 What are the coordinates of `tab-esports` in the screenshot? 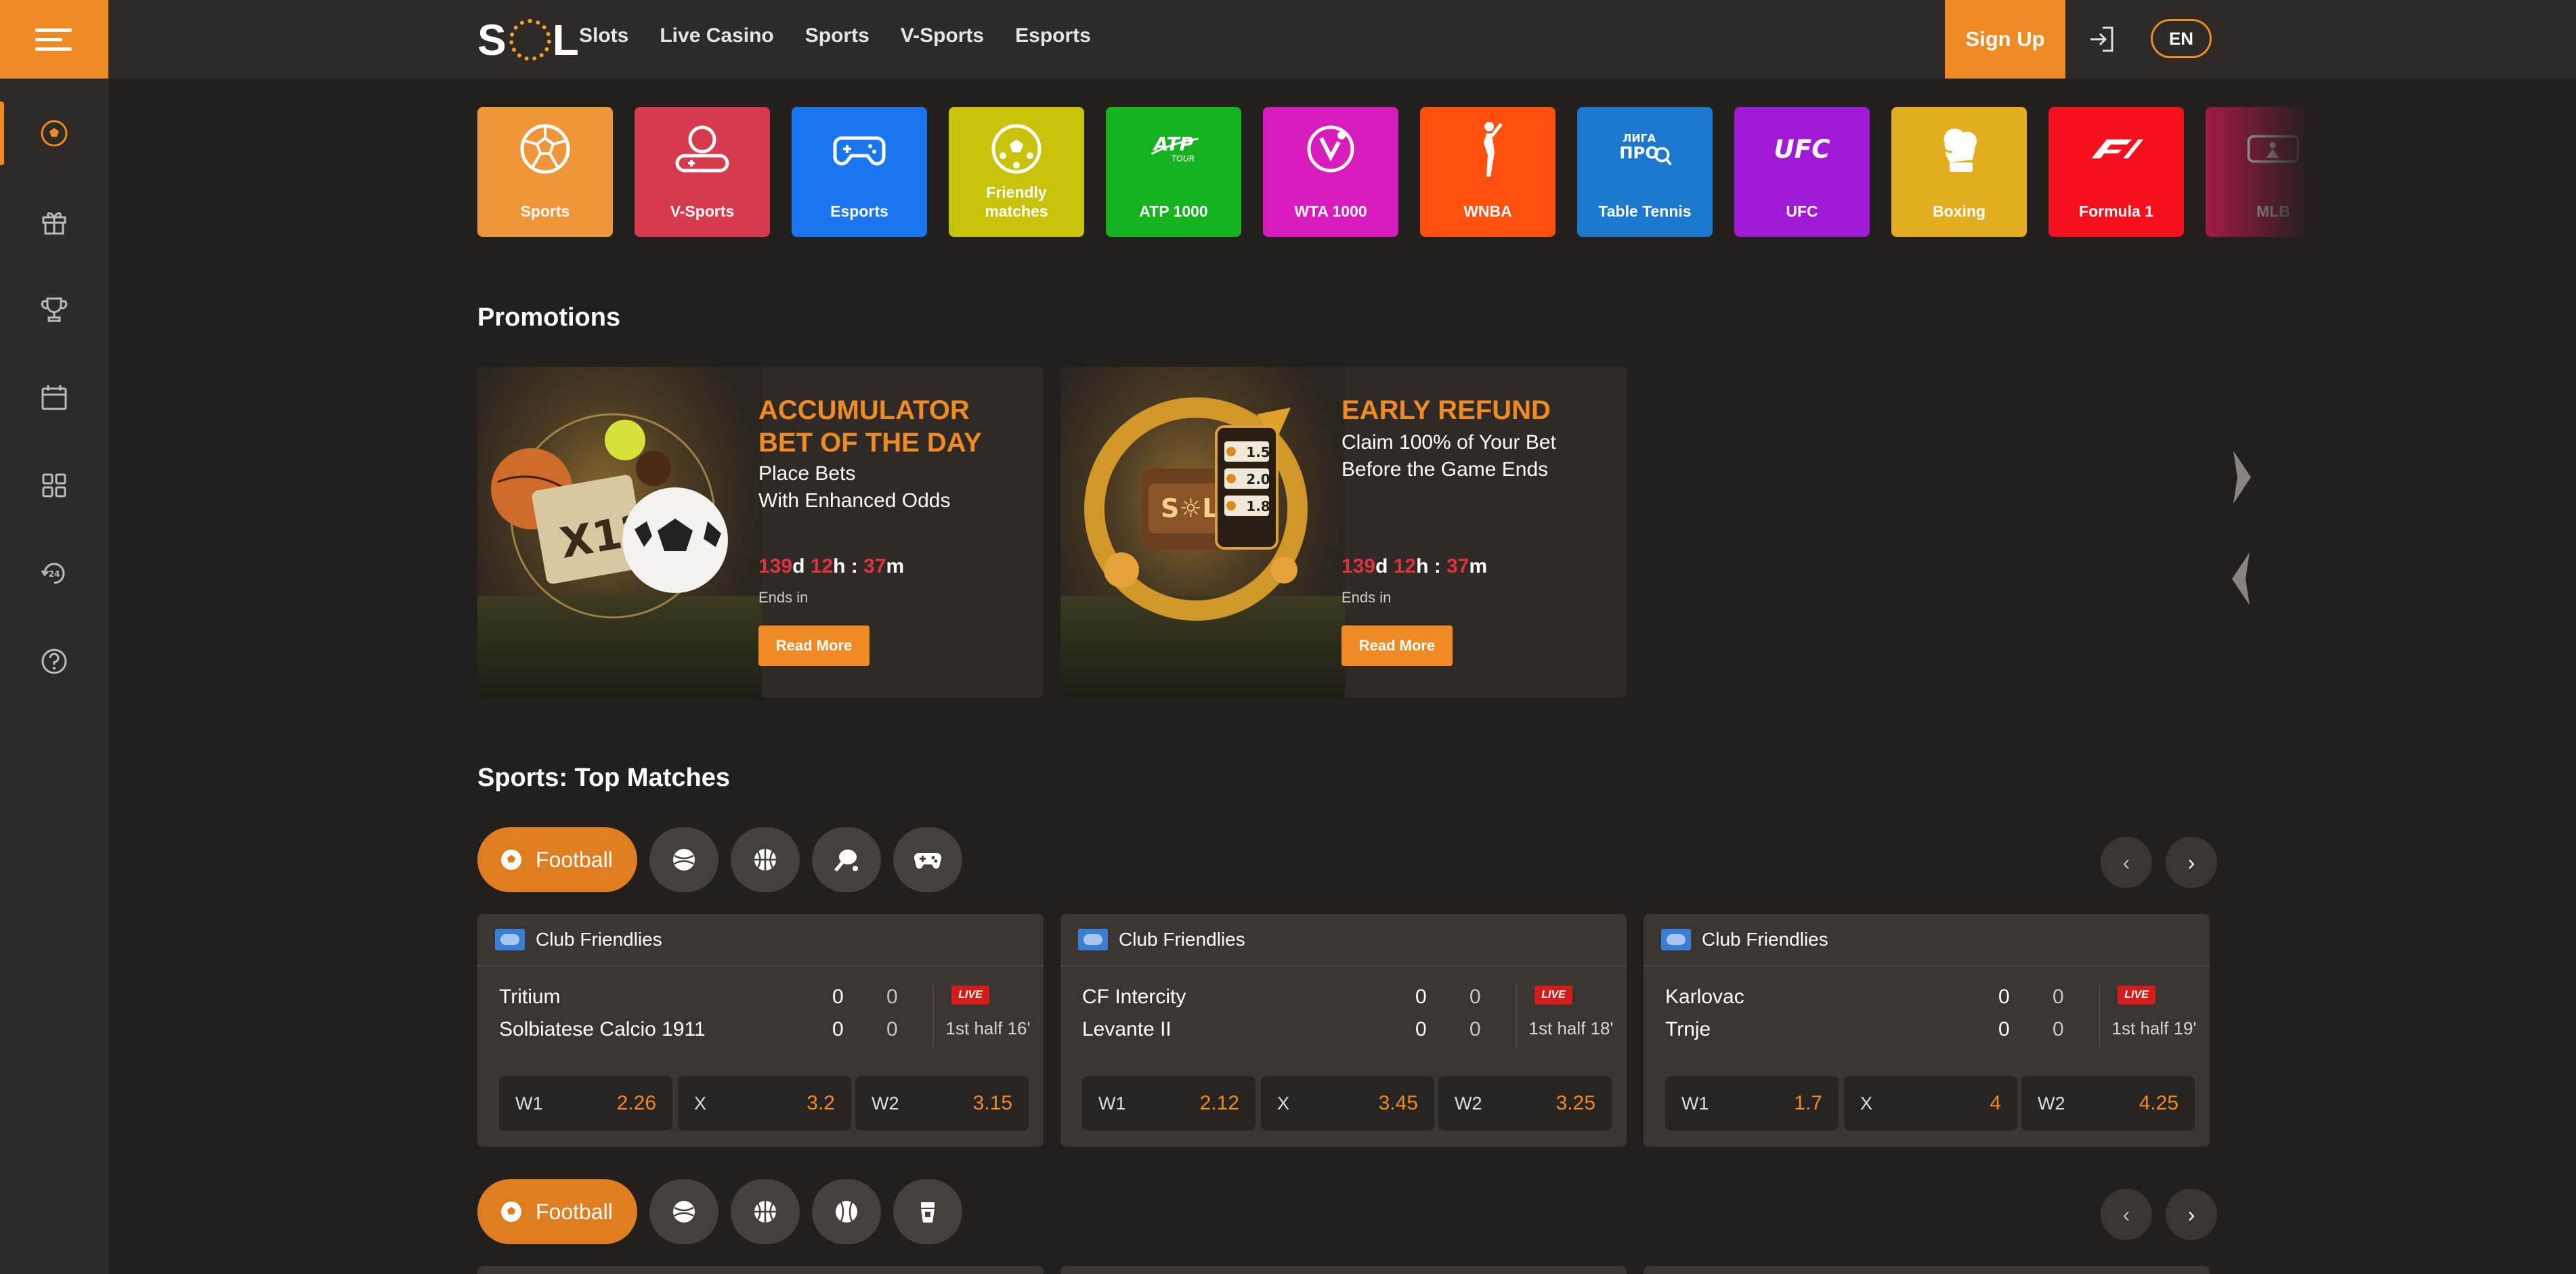 It's located at (927, 859).